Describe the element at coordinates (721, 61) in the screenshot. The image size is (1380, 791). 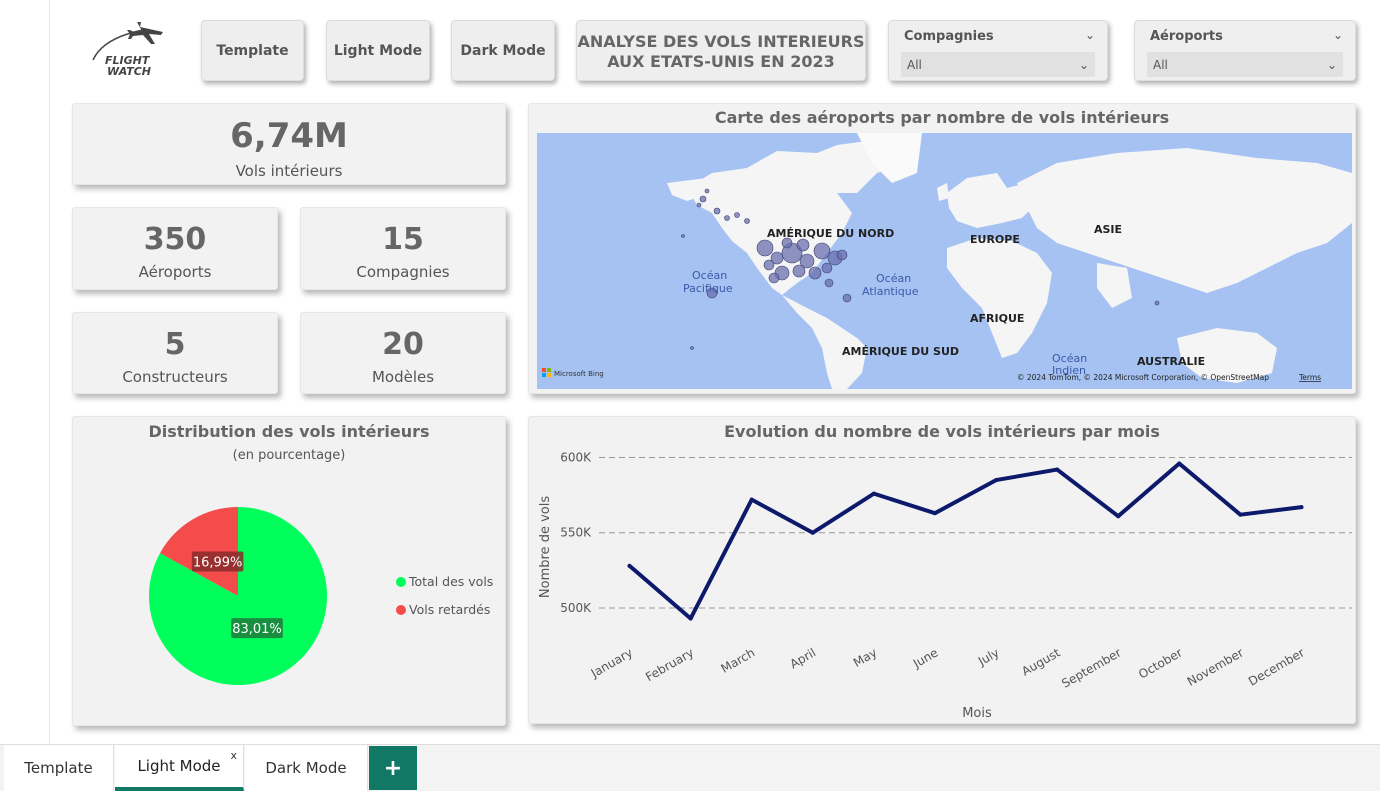
I see `report-title-line2: AUX ETATS-UNIS EN 2023` at that location.